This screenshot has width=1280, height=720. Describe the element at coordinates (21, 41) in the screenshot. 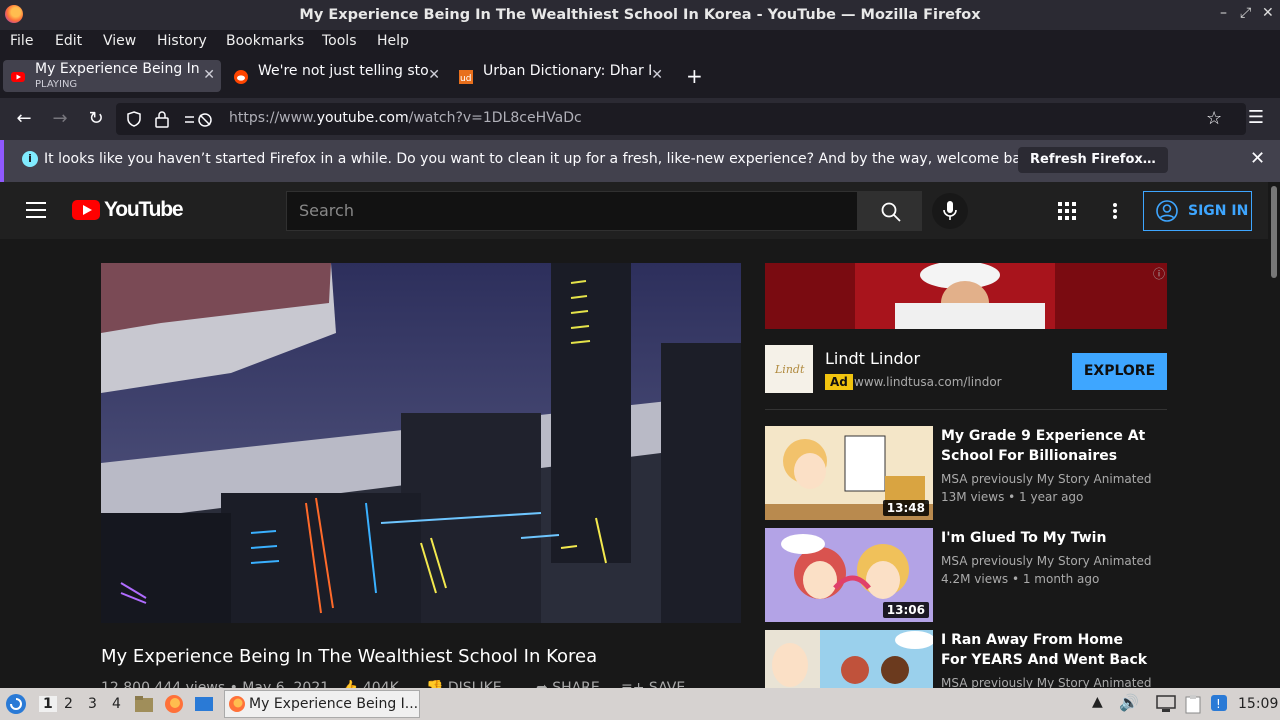

I see `menu-file: File` at that location.